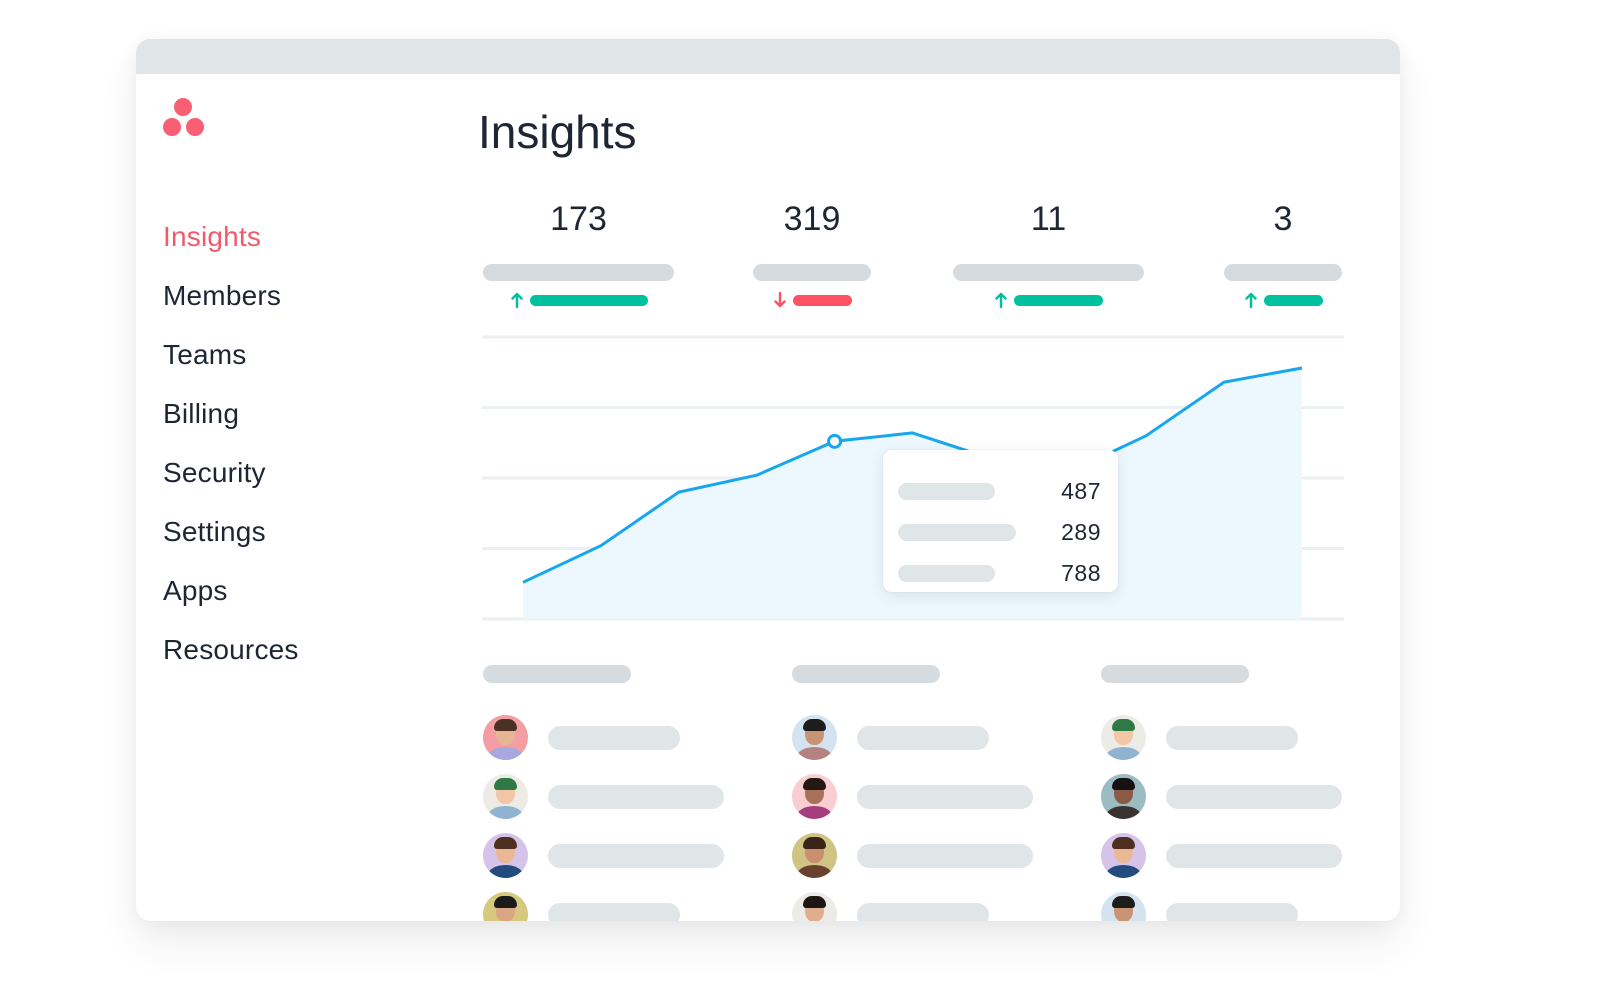 The height and width of the screenshot is (1000, 1600). Describe the element at coordinates (779, 300) in the screenshot. I see `arrow-down-icon` at that location.